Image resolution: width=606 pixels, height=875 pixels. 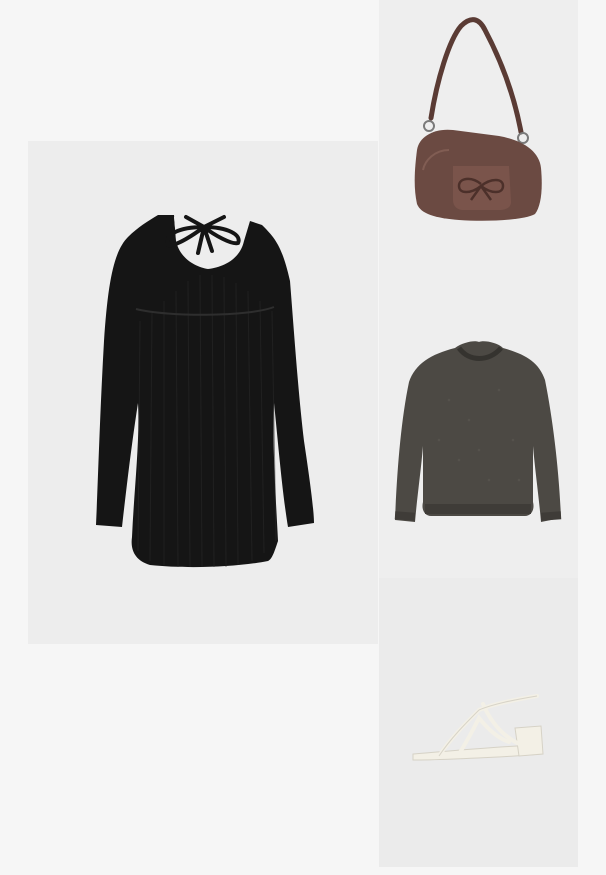 I want to click on product-tile-handbag, so click(x=478, y=145).